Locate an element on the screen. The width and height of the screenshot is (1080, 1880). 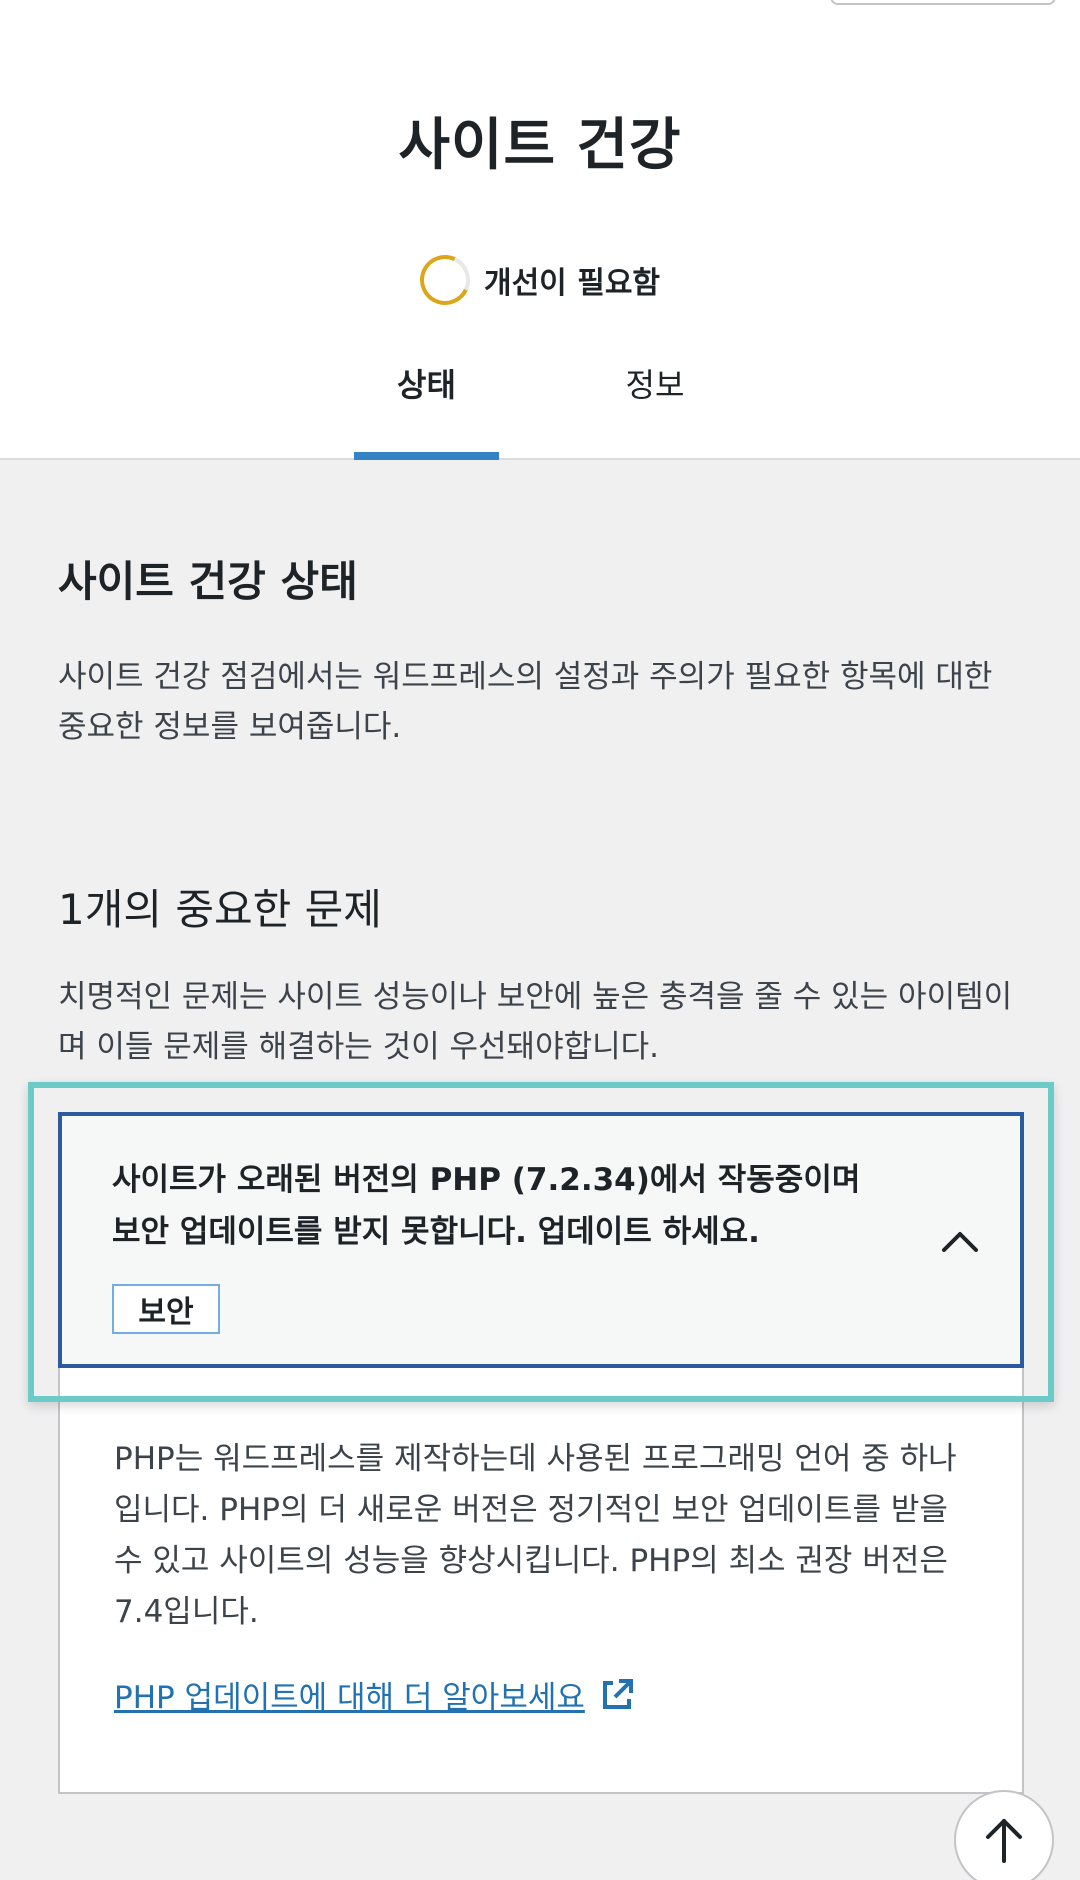
arrow-up-icon is located at coordinates (1004, 1841).